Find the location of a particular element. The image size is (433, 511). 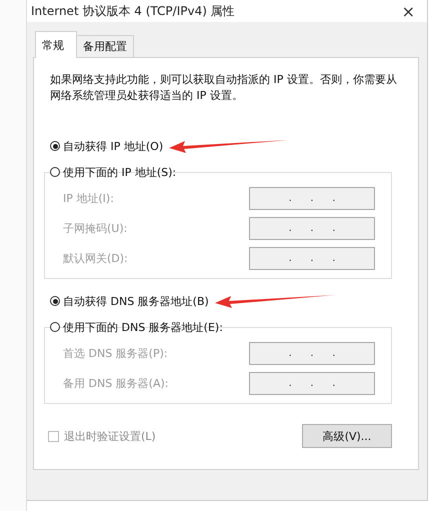

tab: 常规 is located at coordinates (56, 44).